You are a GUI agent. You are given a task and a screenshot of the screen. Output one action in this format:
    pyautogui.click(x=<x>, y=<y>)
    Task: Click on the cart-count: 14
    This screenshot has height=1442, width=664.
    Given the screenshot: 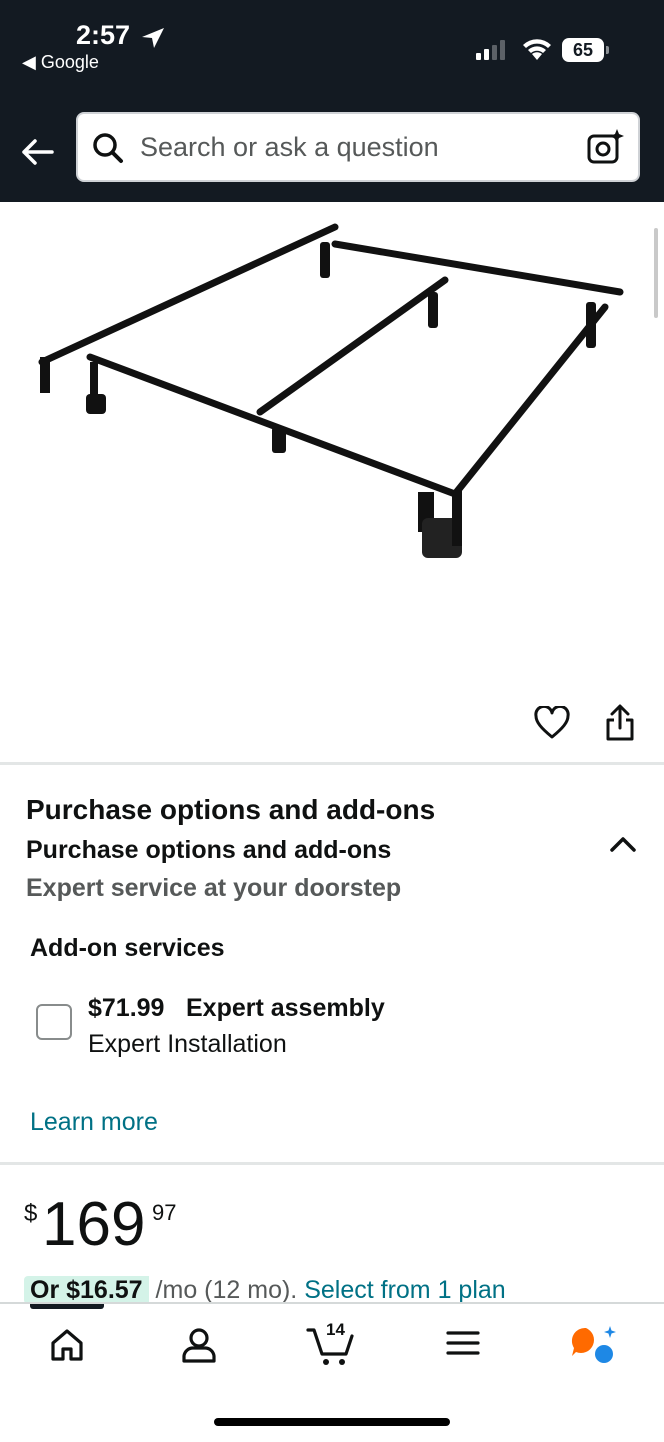 What is the action you would take?
    pyautogui.click(x=335, y=1329)
    